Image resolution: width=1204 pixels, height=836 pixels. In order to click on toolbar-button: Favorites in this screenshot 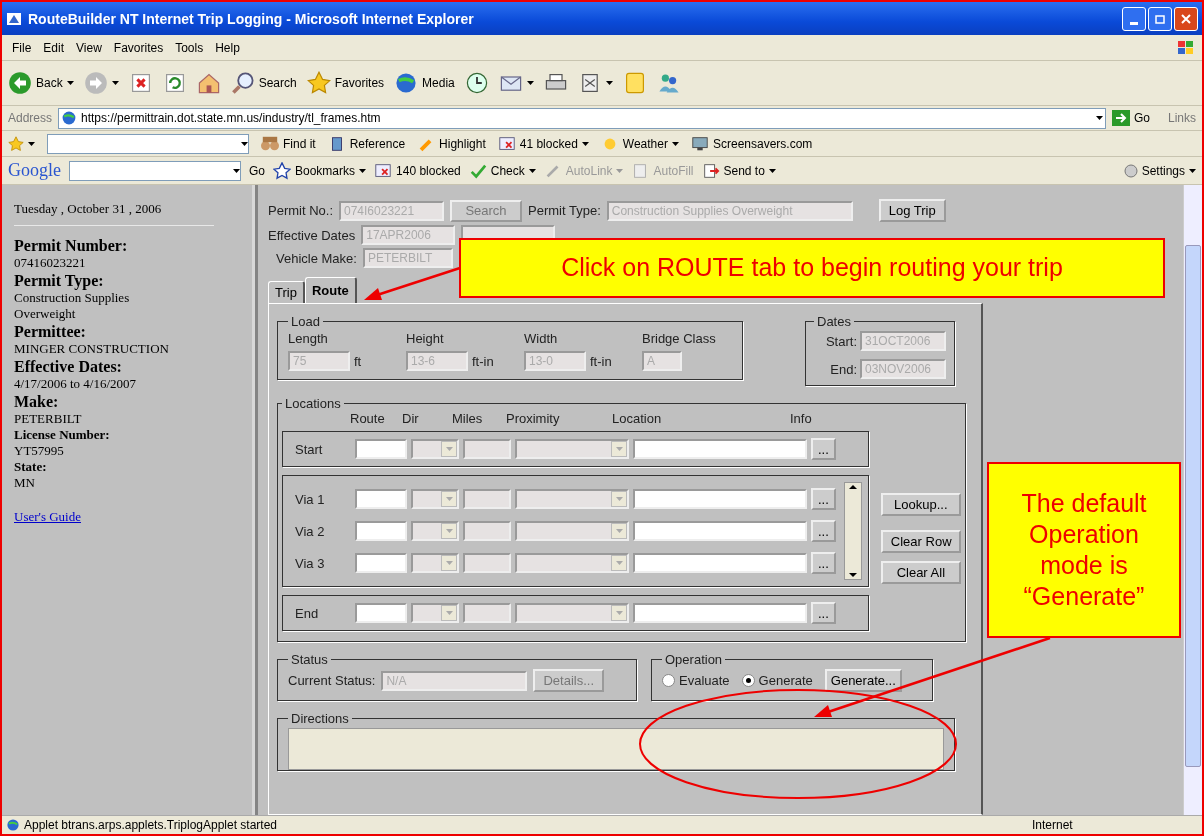, I will do `click(345, 83)`.